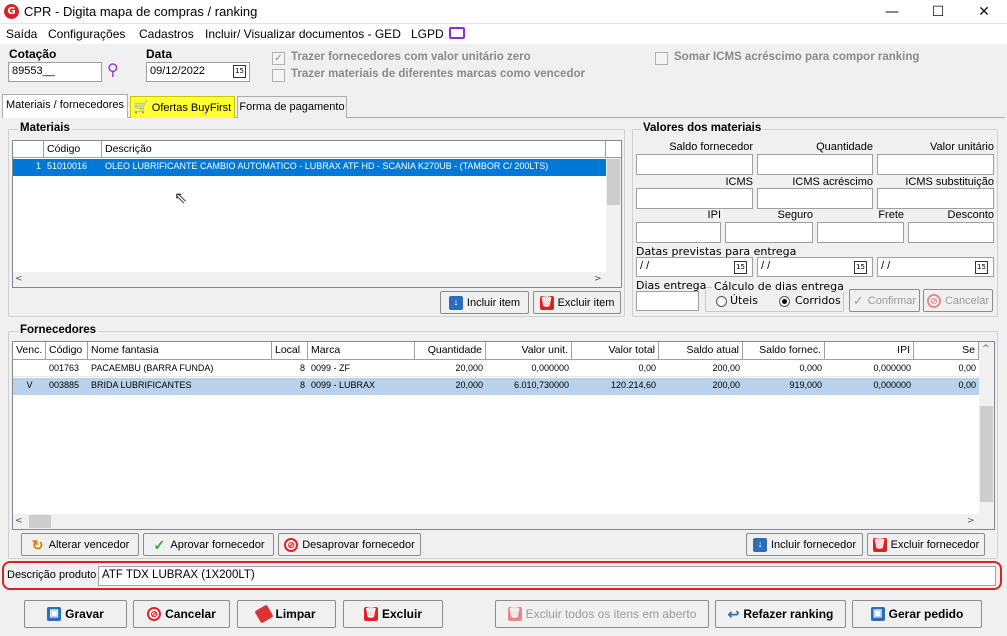 This screenshot has height=636, width=1007. Describe the element at coordinates (115, 71) in the screenshot. I see `search-icon: ⚲` at that location.